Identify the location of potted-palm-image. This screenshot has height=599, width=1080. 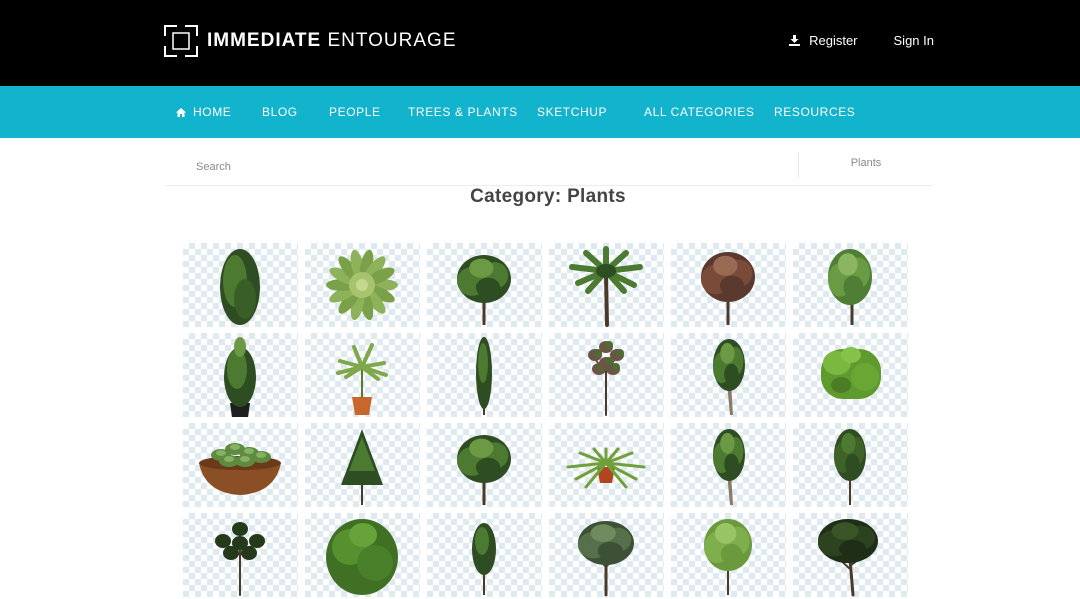
(362, 379).